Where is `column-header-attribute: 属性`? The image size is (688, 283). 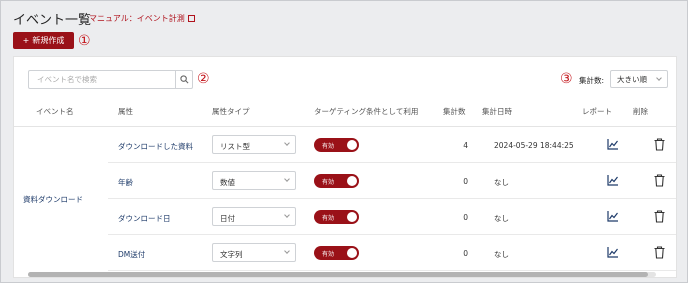
column-header-attribute: 属性 is located at coordinates (125, 111).